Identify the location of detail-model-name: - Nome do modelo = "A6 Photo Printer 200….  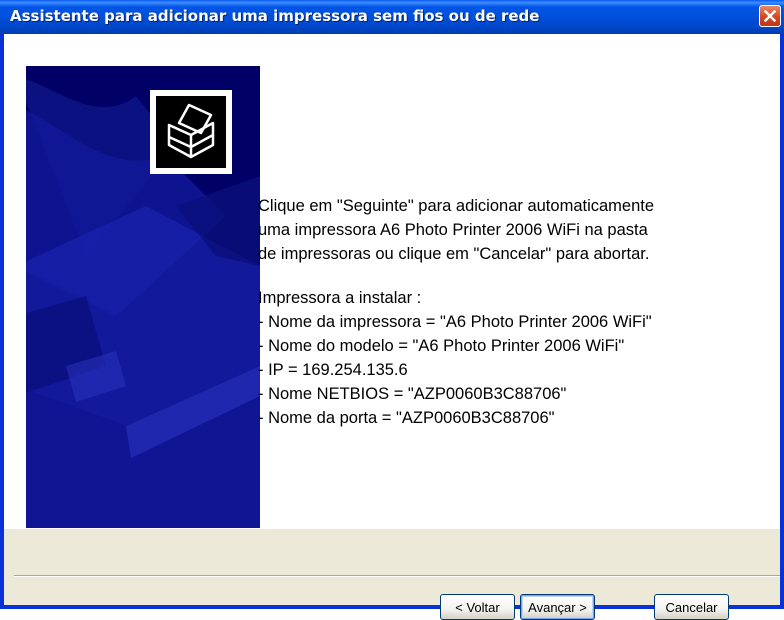
(441, 346).